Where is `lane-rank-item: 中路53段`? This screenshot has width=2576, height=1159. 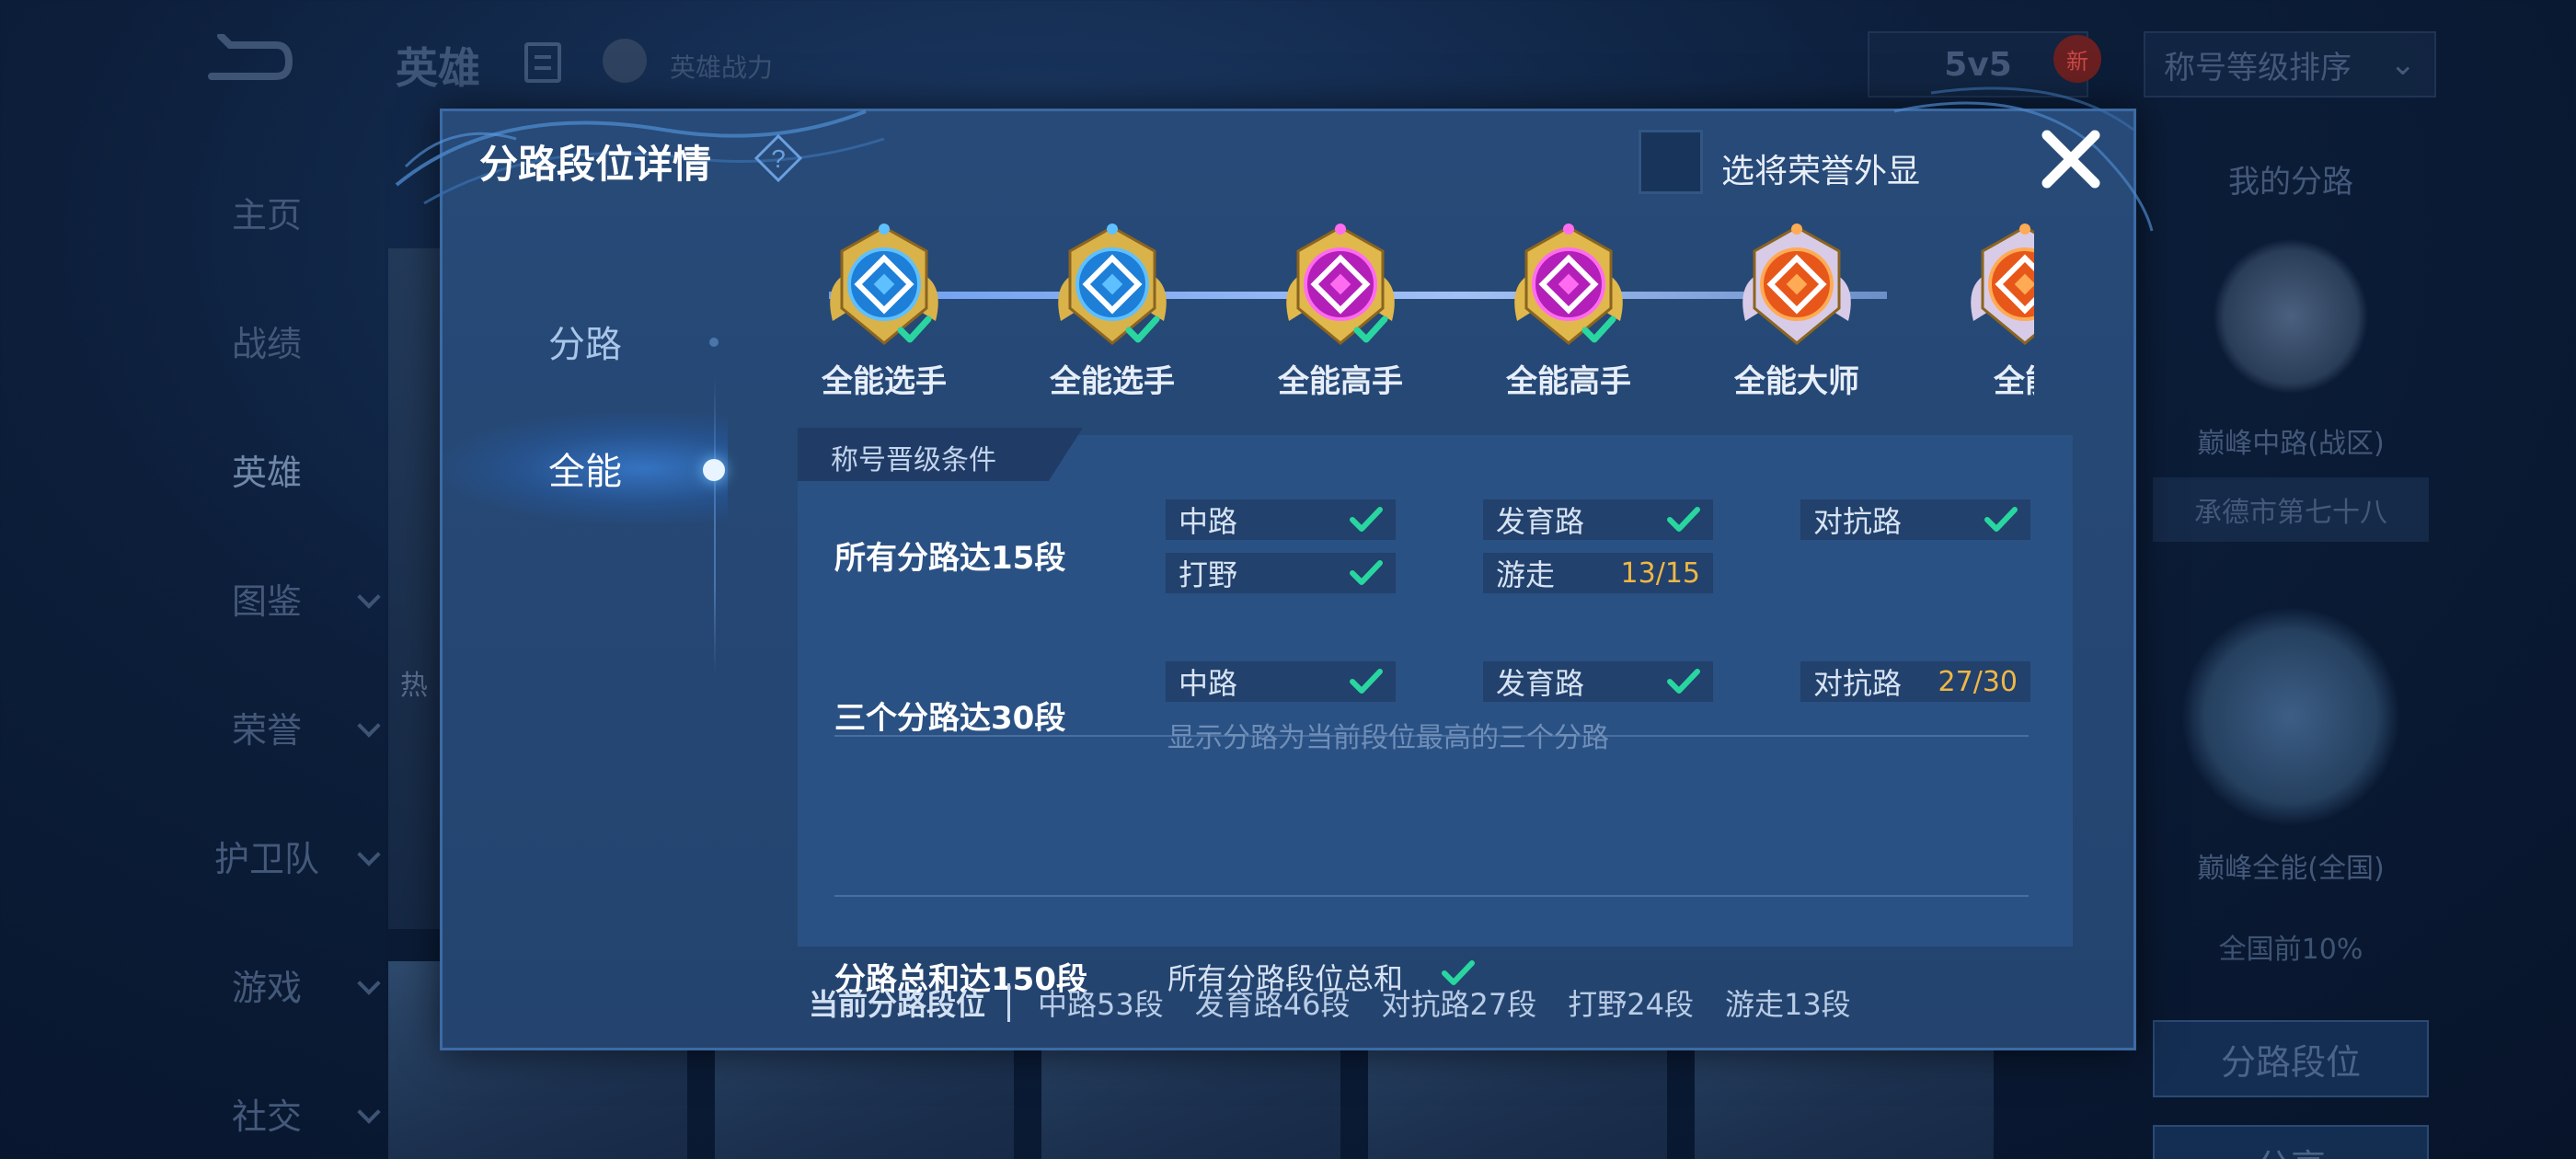 lane-rank-item: 中路53段 is located at coordinates (1101, 1004).